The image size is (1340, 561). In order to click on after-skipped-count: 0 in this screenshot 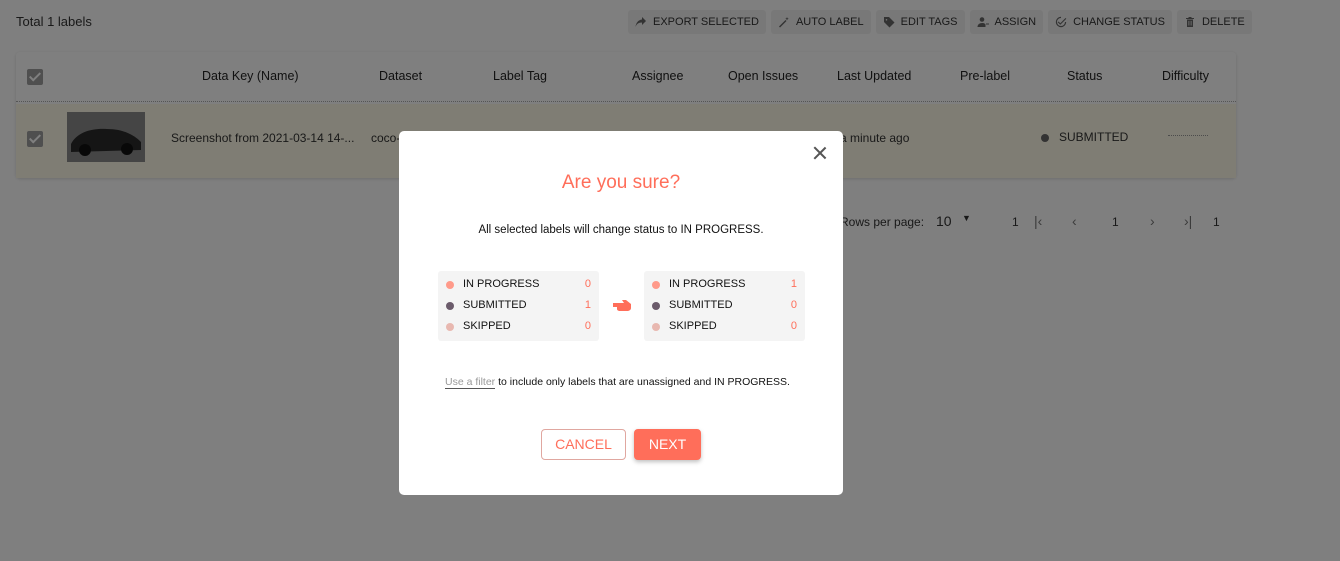, I will do `click(793, 326)`.